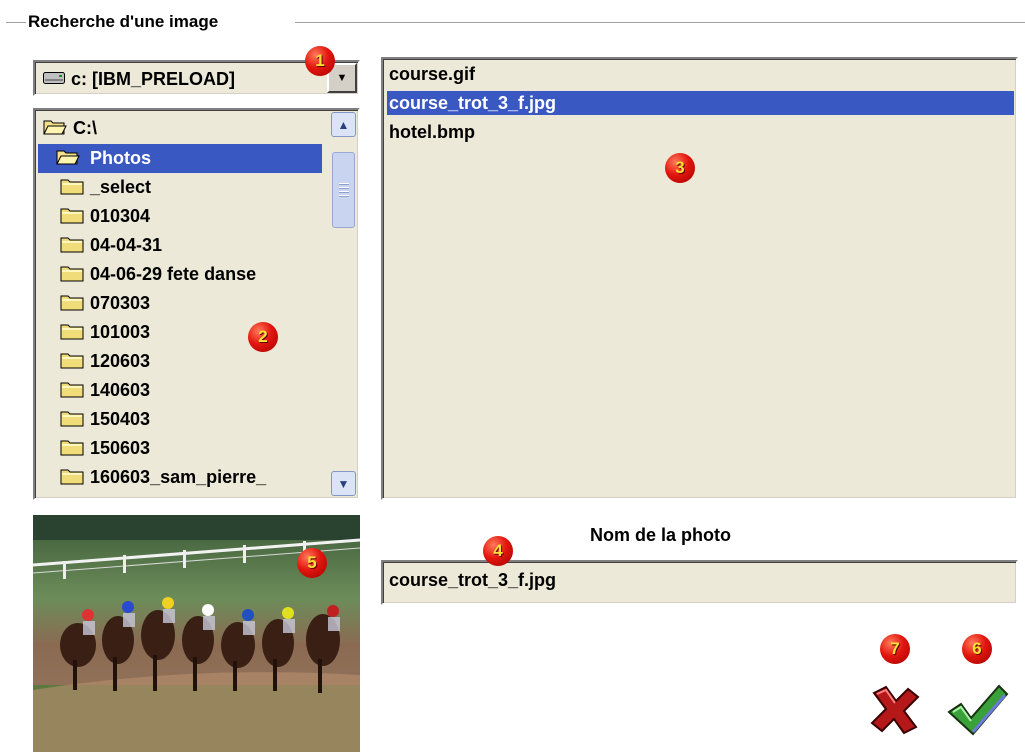 This screenshot has width=1025, height=752. I want to click on tree-folder-label: Photos, so click(120, 158).